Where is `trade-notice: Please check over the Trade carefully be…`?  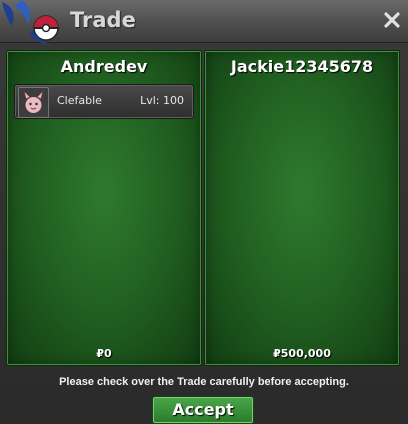
trade-notice: Please check over the Trade carefully be… is located at coordinates (204, 382).